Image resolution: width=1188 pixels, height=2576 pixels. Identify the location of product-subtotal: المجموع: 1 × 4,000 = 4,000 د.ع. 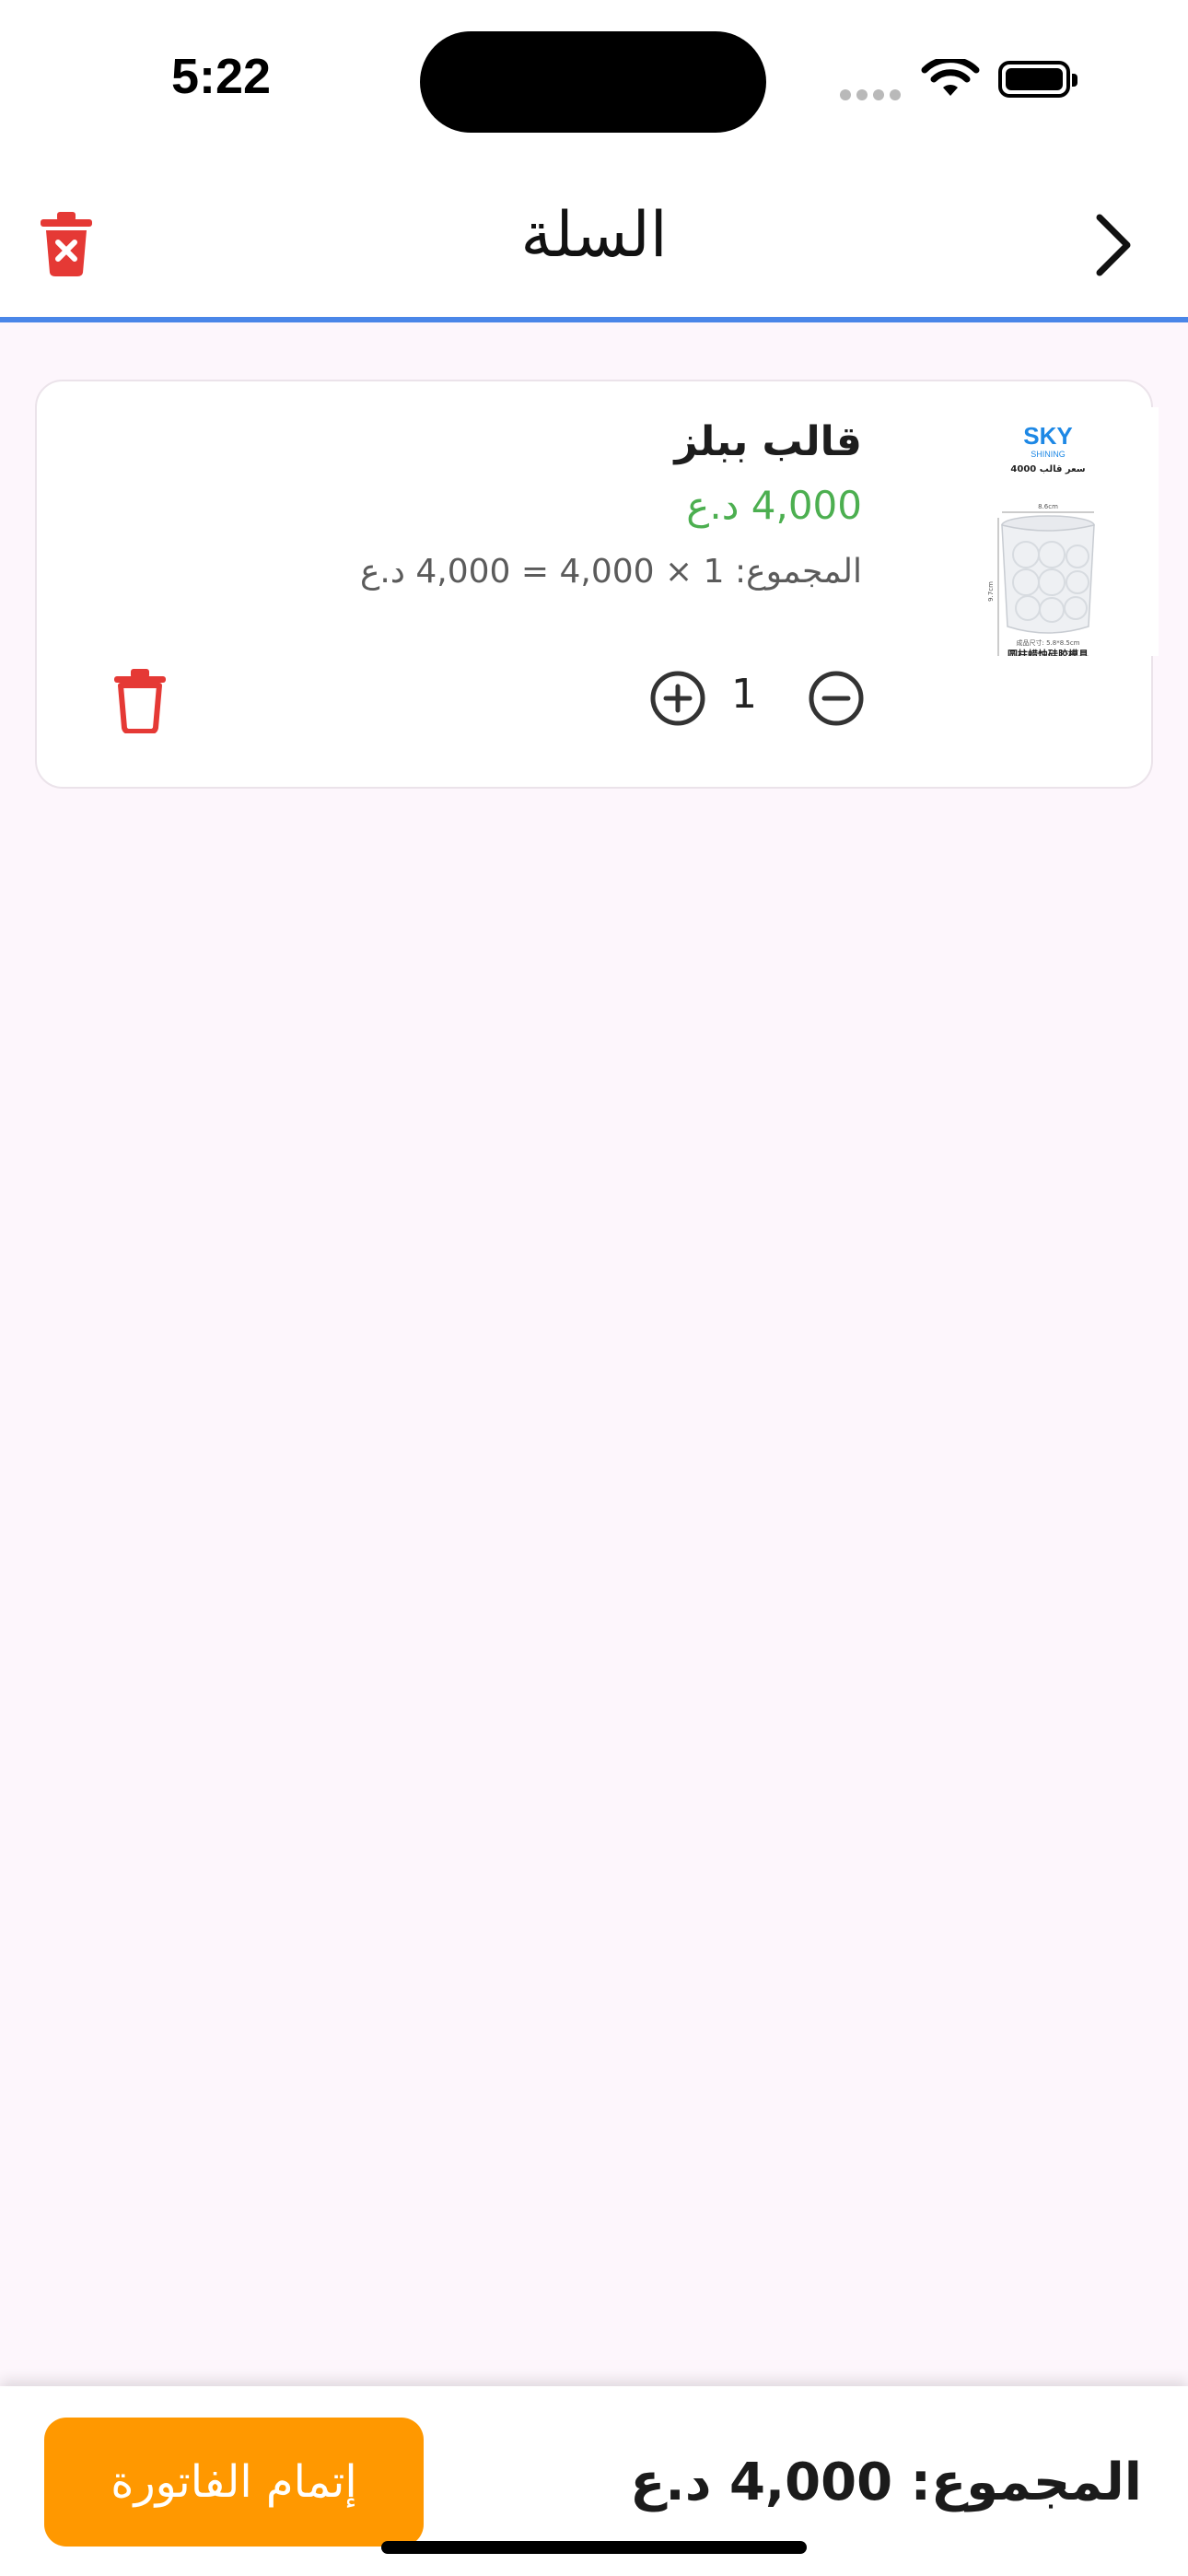
(610, 572).